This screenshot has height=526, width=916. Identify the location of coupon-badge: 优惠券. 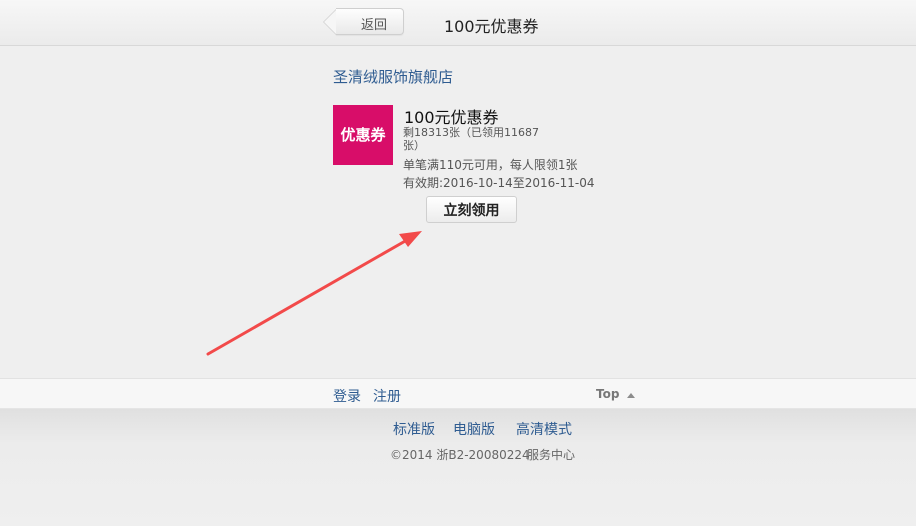
(363, 135).